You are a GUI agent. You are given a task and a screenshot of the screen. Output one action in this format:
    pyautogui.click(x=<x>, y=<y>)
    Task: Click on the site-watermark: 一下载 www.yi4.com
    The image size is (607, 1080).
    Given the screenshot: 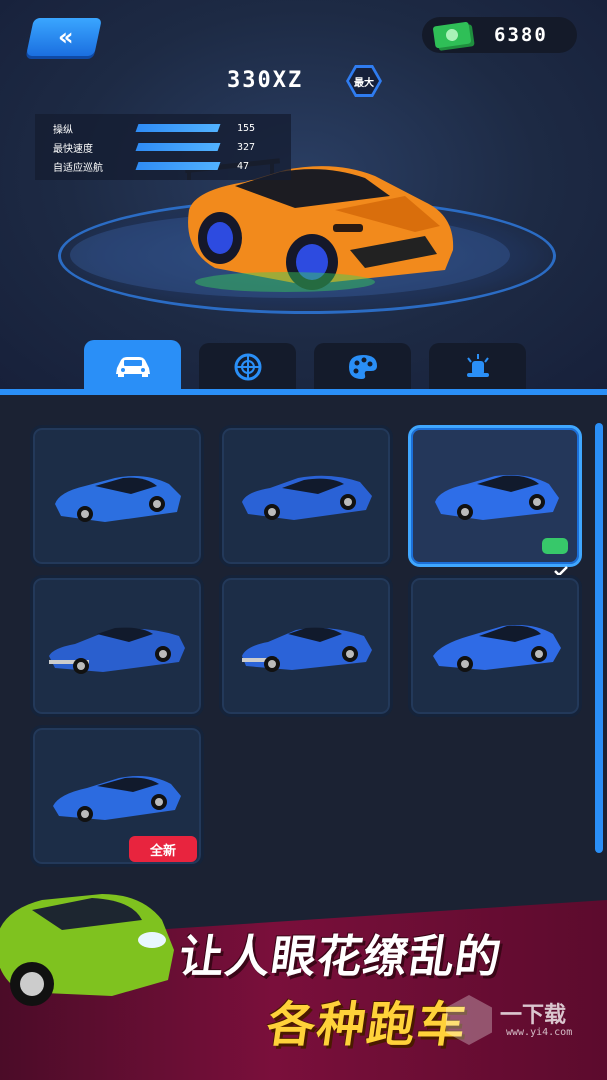 What is the action you would take?
    pyautogui.click(x=521, y=1030)
    